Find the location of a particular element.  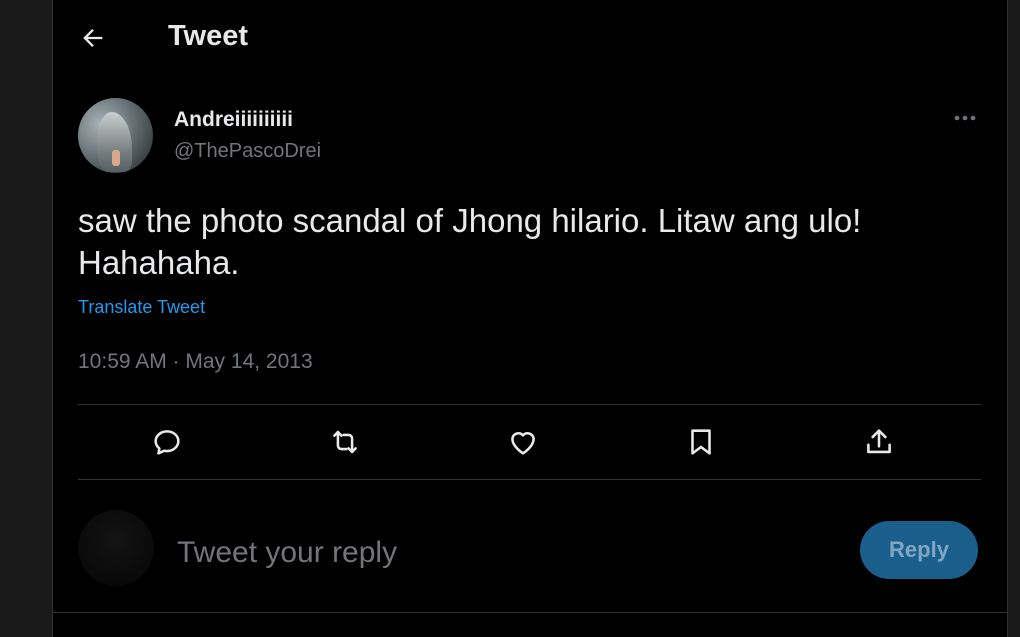

like-icon is located at coordinates (523, 442).